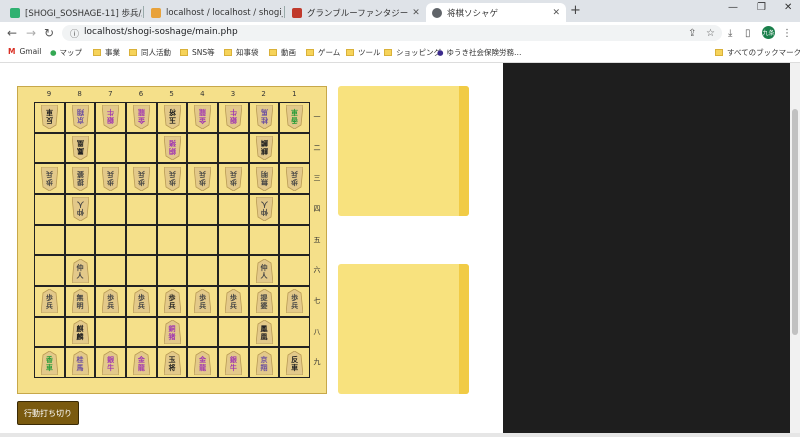 The height and width of the screenshot is (437, 800). What do you see at coordinates (575, 10) in the screenshot?
I see `new-tab-icon: +` at bounding box center [575, 10].